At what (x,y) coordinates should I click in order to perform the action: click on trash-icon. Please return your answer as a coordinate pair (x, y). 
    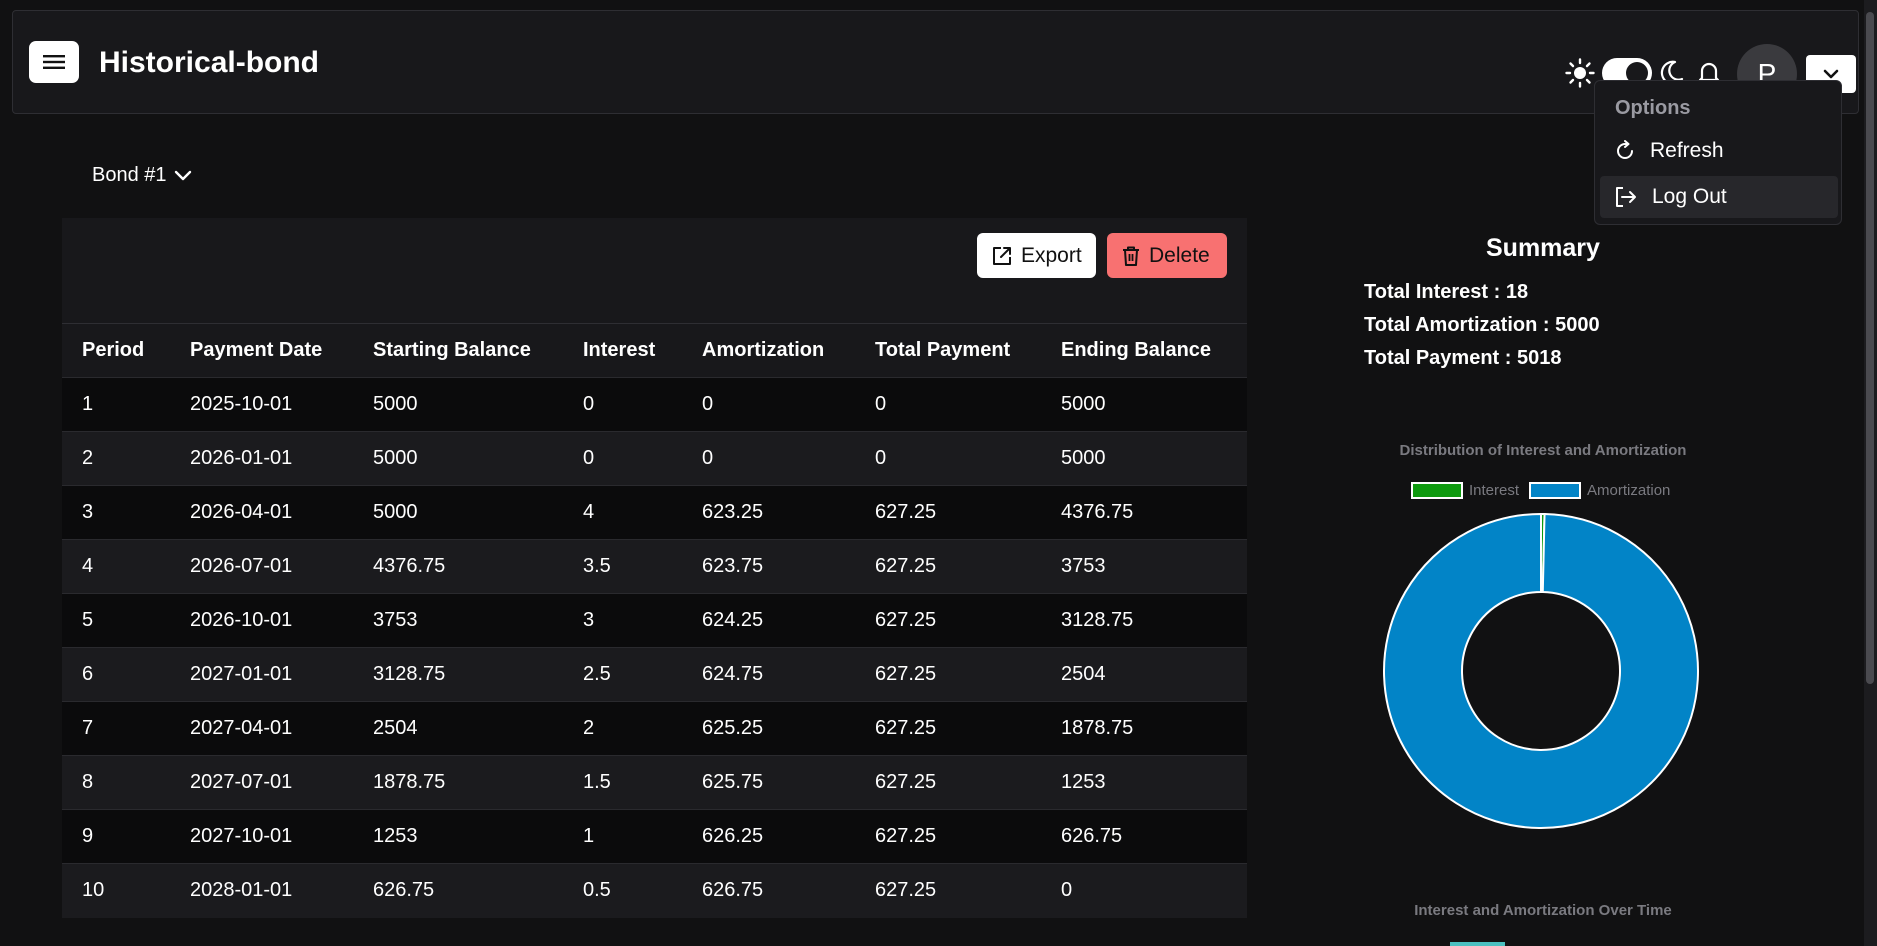
    Looking at the image, I should click on (1131, 256).